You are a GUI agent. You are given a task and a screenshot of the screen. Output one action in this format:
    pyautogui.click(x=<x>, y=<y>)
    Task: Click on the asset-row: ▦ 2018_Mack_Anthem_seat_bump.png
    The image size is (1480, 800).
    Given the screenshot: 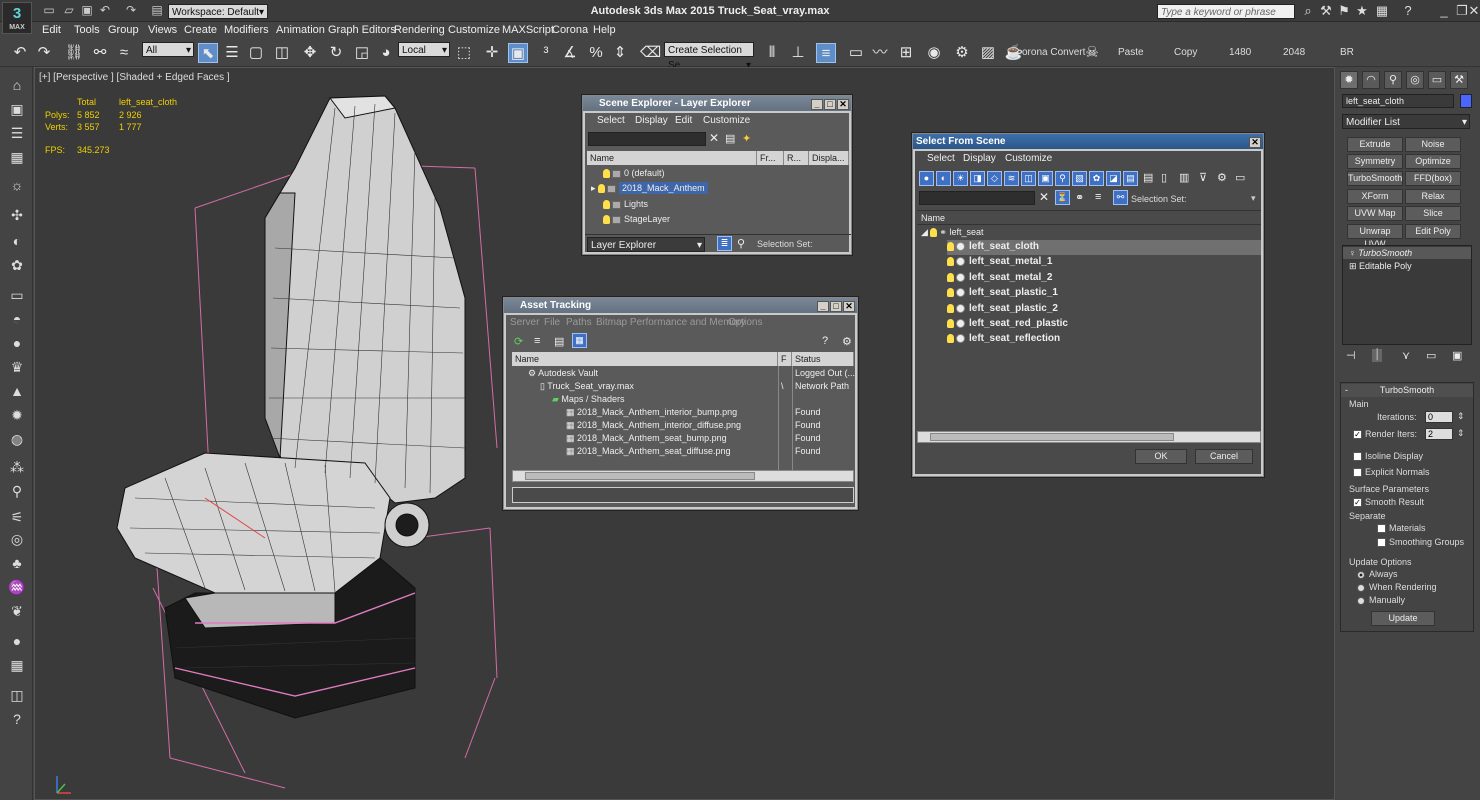 What is the action you would take?
    pyautogui.click(x=646, y=438)
    